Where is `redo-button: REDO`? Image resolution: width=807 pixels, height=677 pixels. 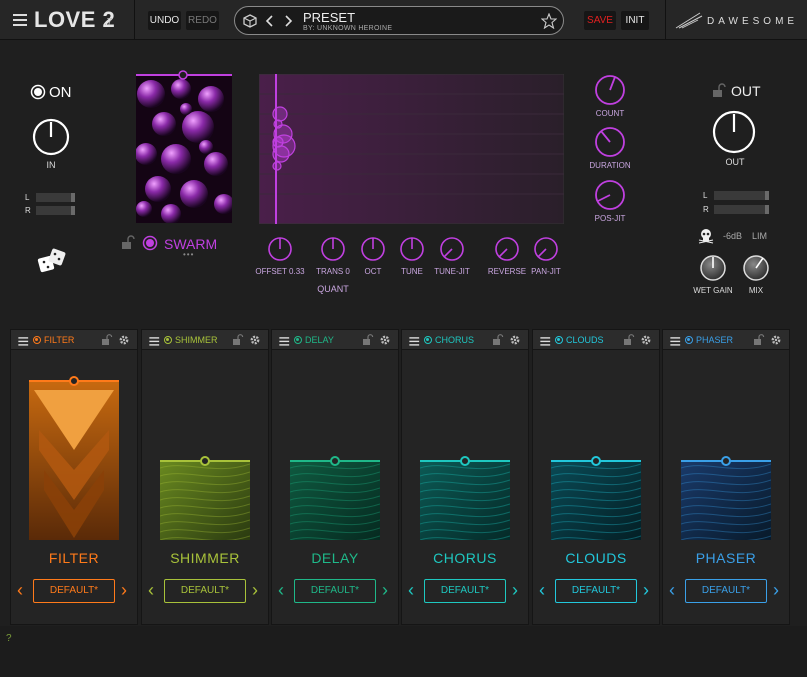 redo-button: REDO is located at coordinates (202, 20).